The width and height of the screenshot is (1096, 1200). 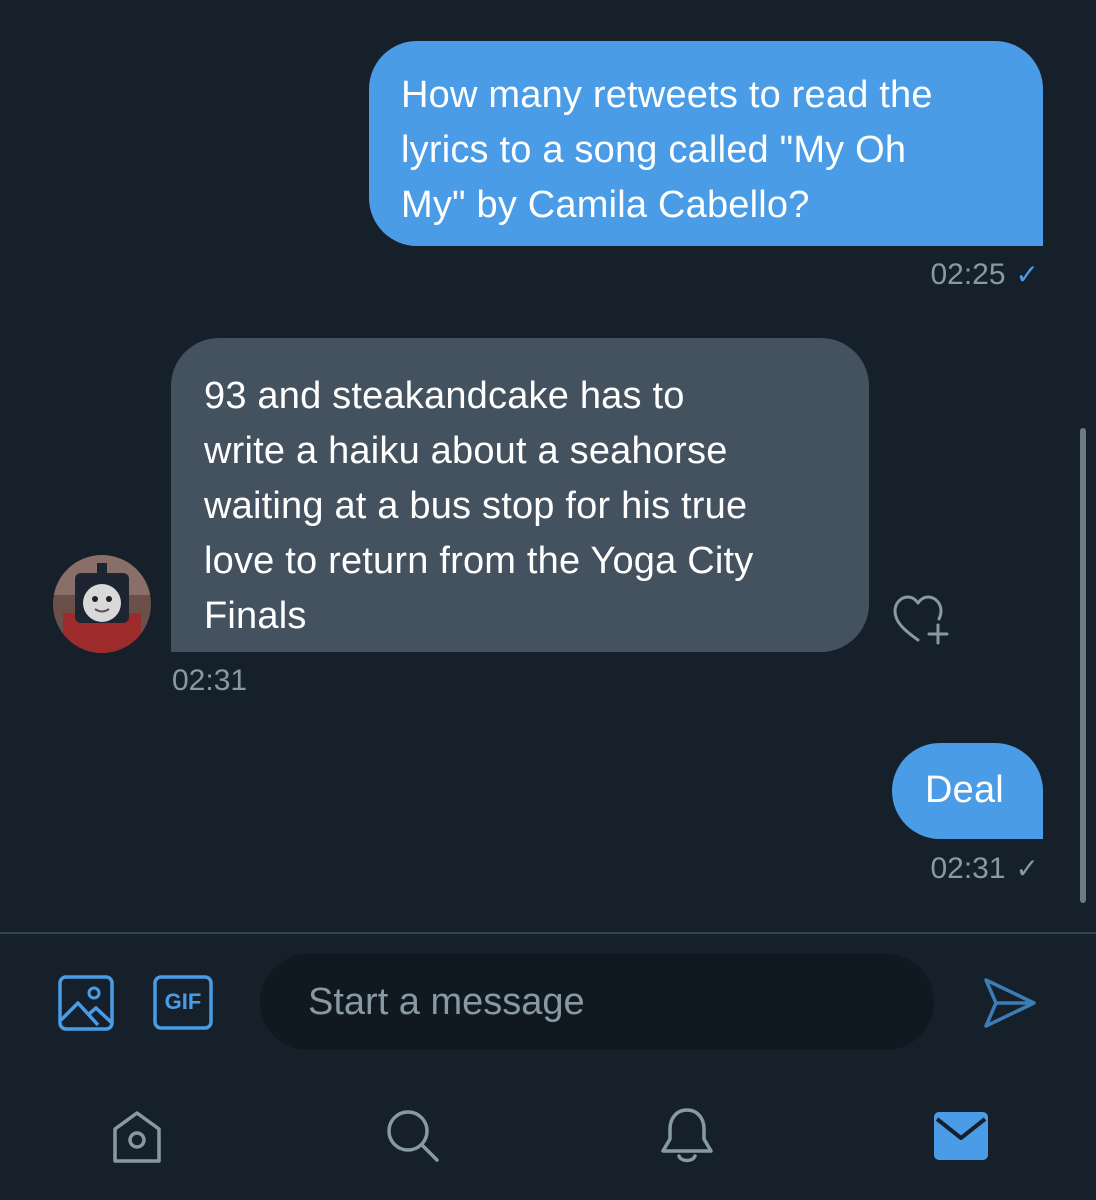 What do you see at coordinates (964, 790) in the screenshot?
I see `message-line: Deal` at bounding box center [964, 790].